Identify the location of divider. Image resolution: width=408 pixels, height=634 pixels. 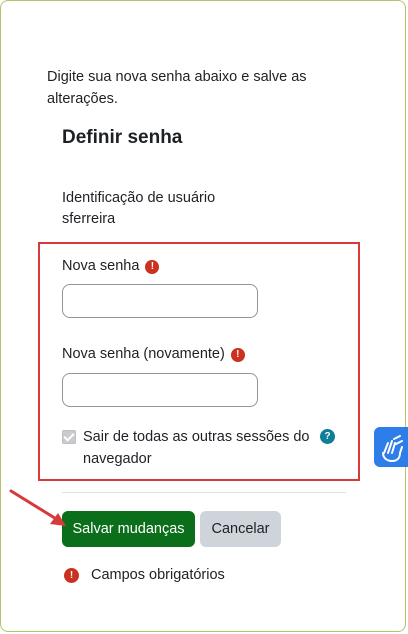
(204, 492).